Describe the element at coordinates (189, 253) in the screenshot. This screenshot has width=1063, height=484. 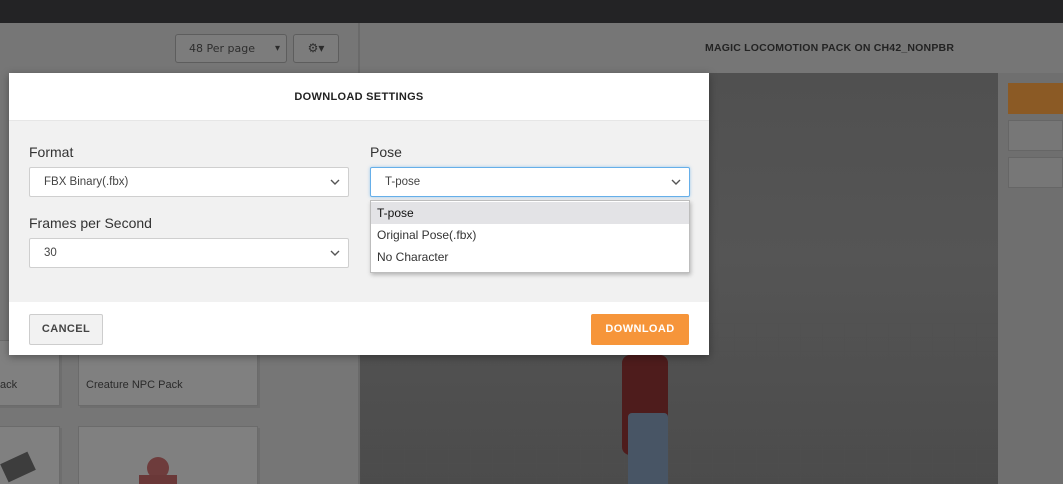
I see `fps-select: 30` at that location.